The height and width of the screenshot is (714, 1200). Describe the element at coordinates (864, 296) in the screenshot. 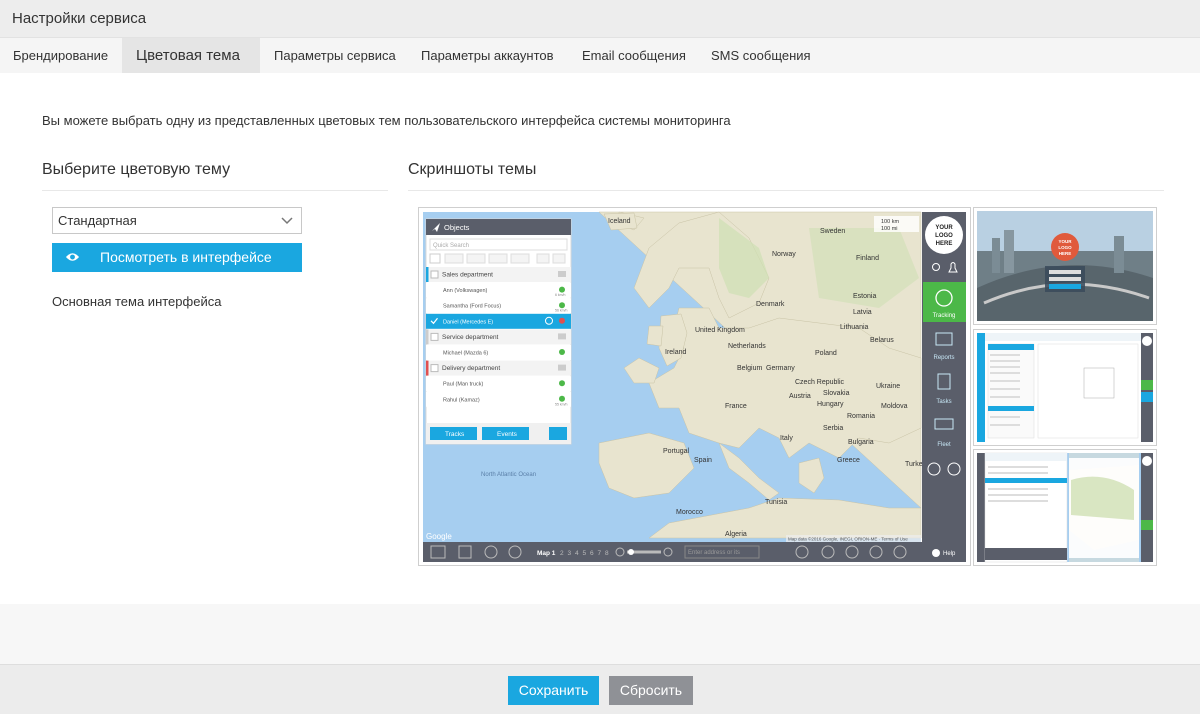

I see `map-label: Estonia` at that location.